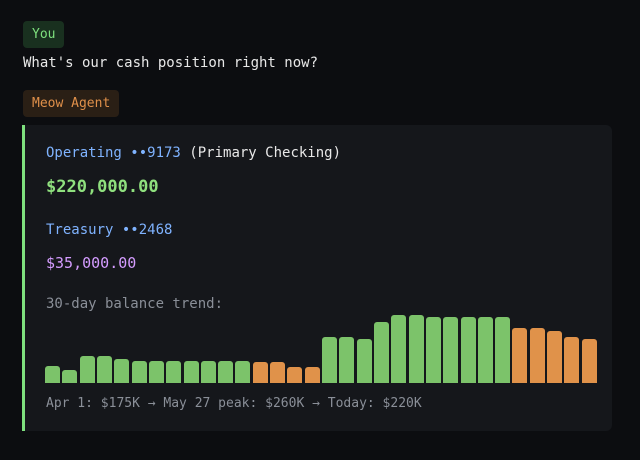  Describe the element at coordinates (171, 63) in the screenshot. I see `user-message: What's our cash position right now?` at that location.